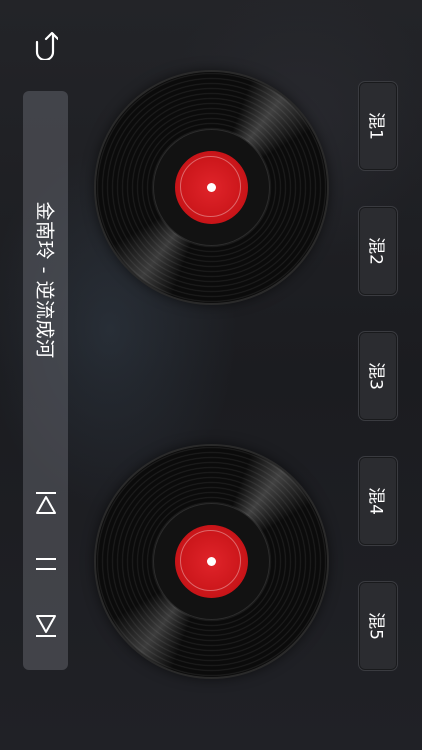 The width and height of the screenshot is (422, 750). I want to click on next-icon, so click(46, 626).